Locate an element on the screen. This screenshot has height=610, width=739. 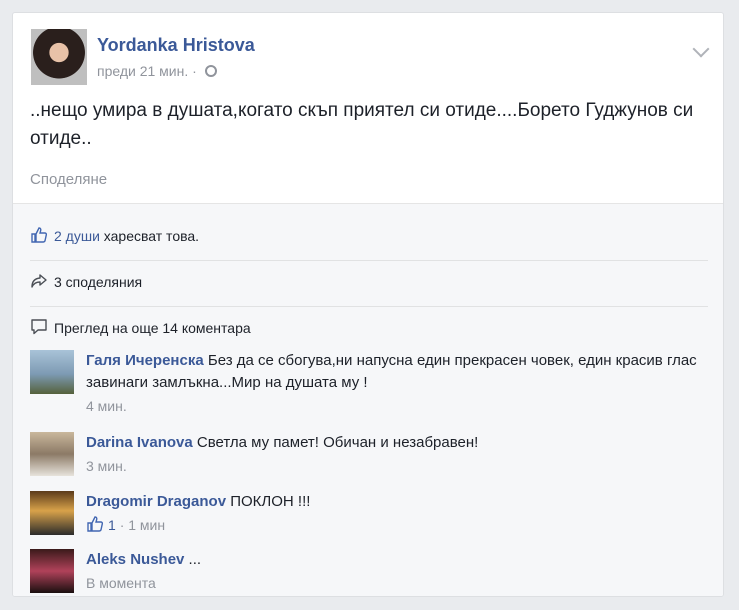
author-avatar is located at coordinates (59, 57).